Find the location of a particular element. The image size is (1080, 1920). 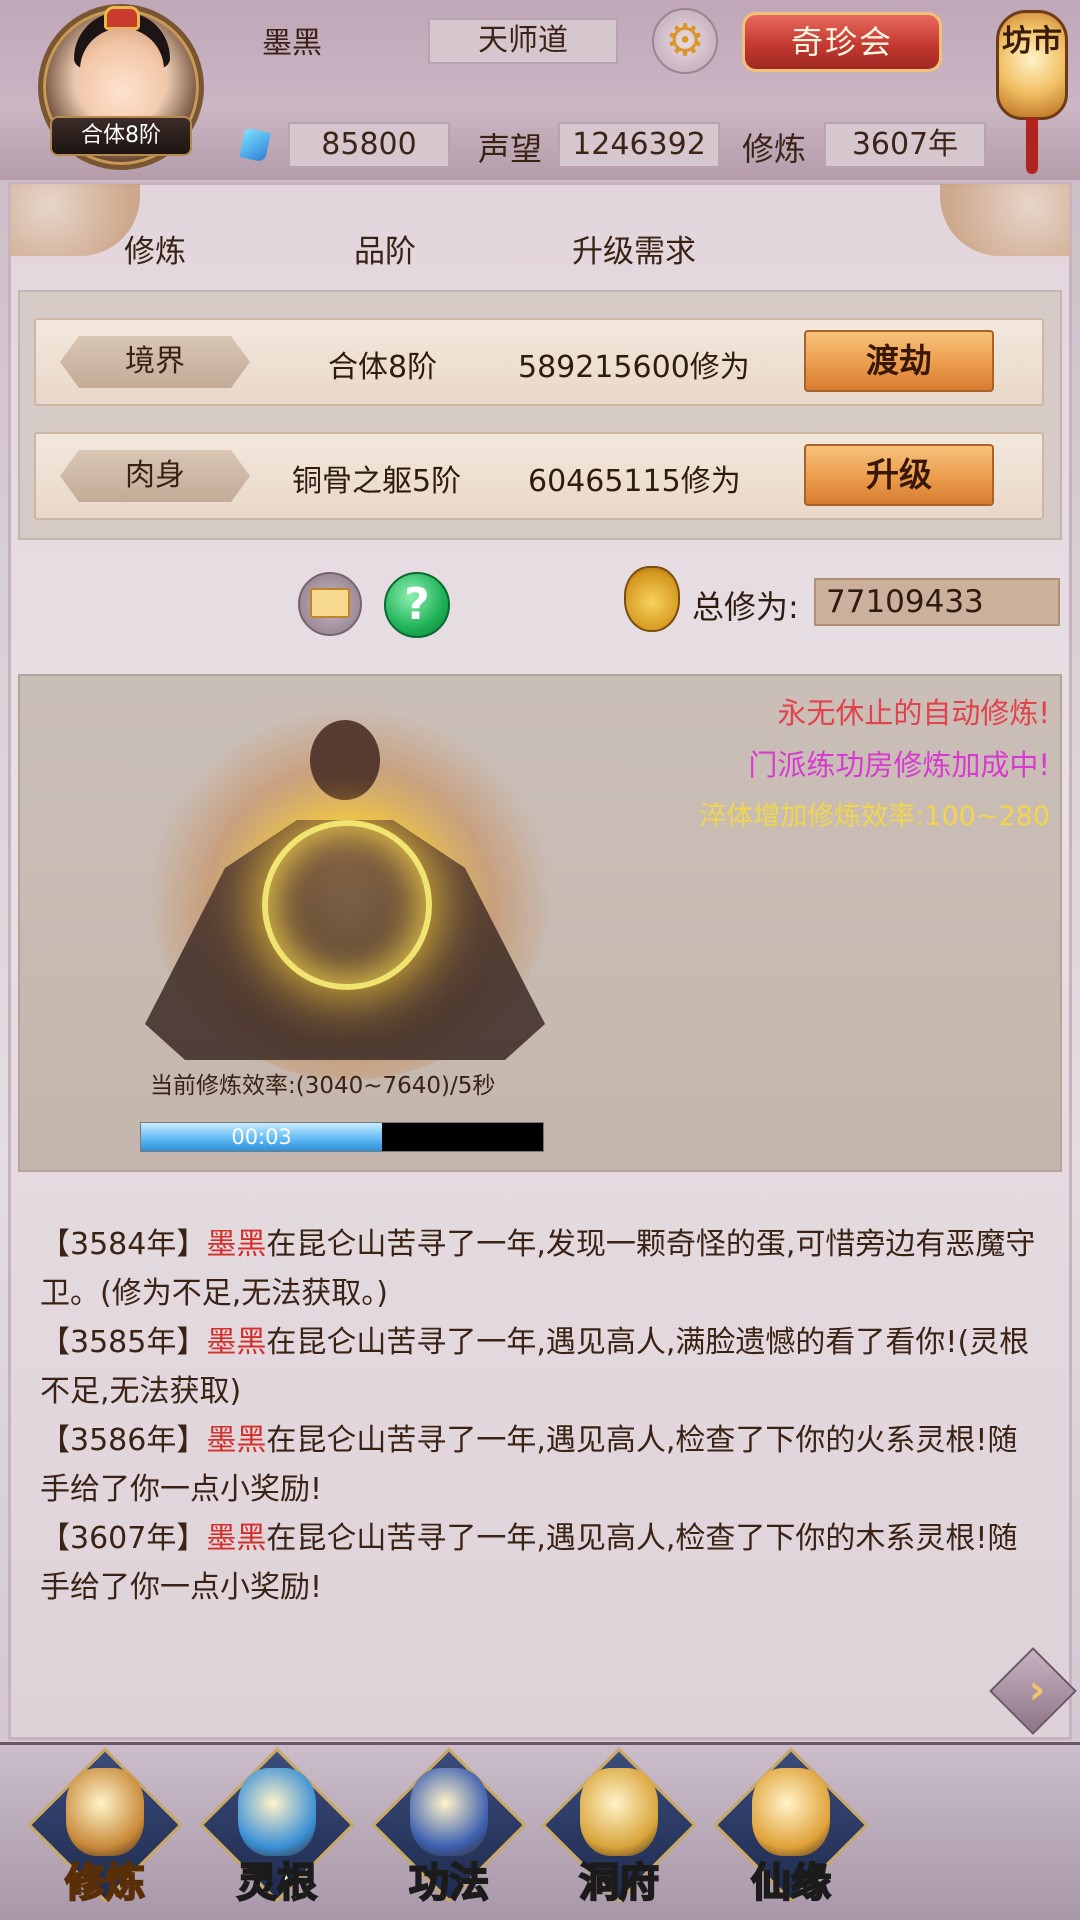

total-cultivation-value: 77109433 is located at coordinates (937, 602).